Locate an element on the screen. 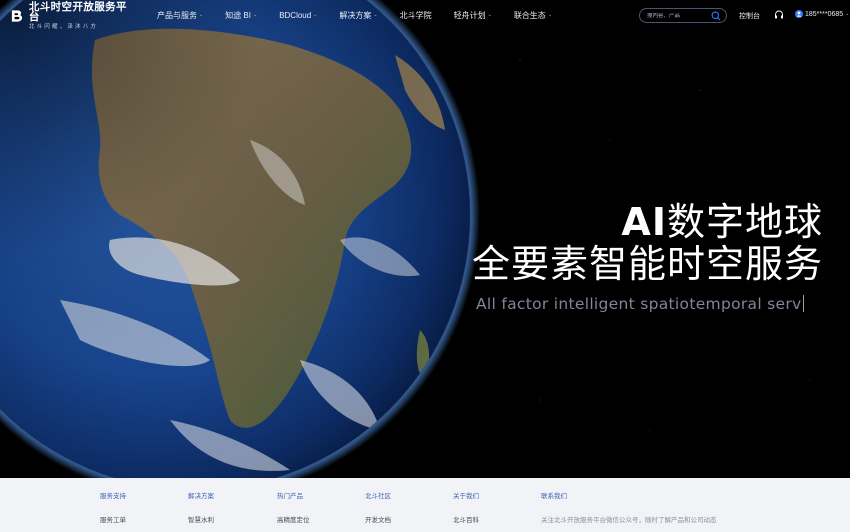 This screenshot has height=532, width=850. nav-item-label: 产品与服务 is located at coordinates (177, 15).